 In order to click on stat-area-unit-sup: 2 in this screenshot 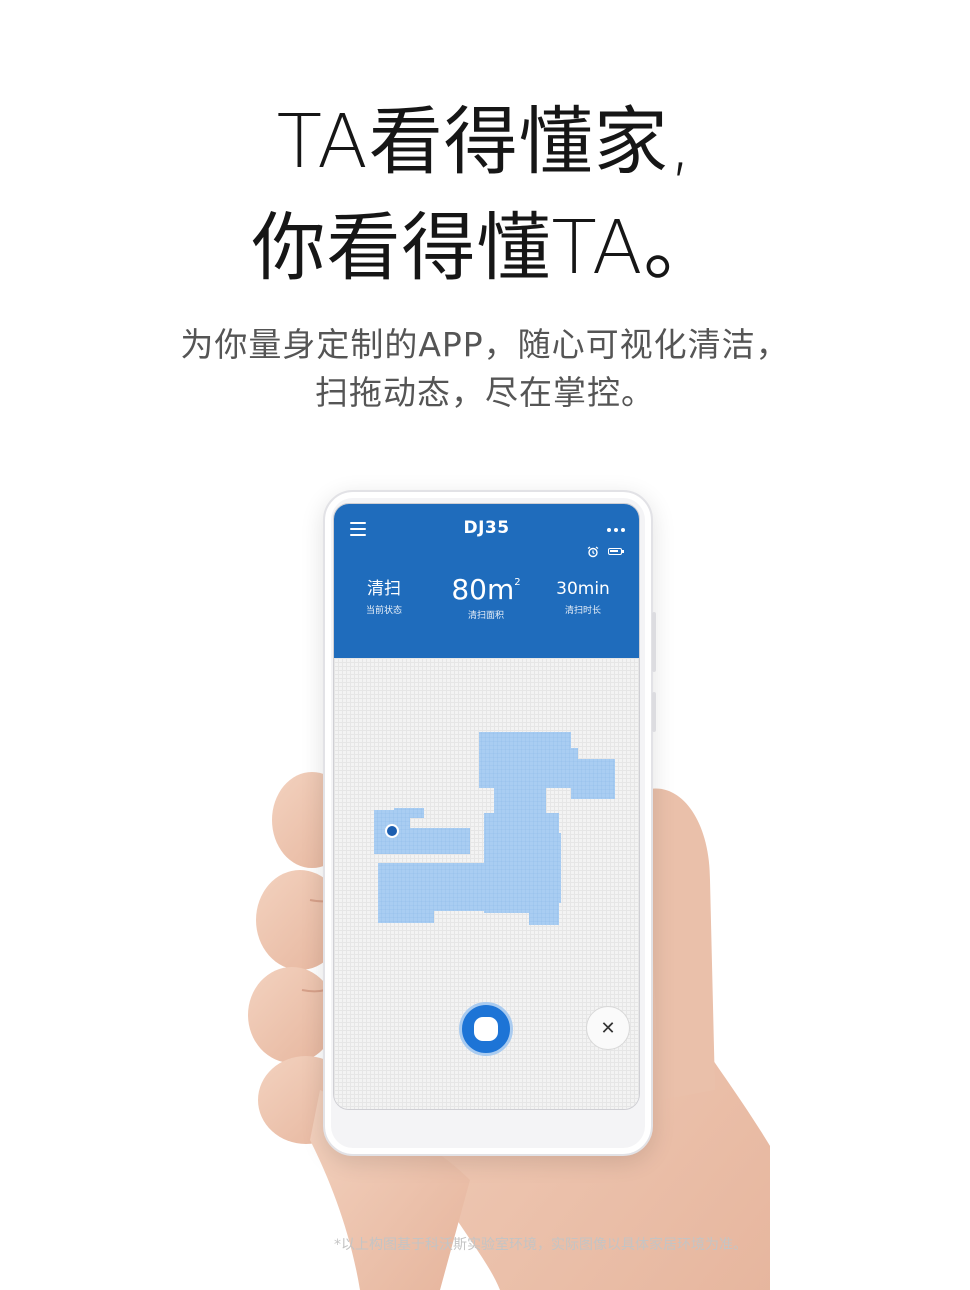, I will do `click(517, 582)`.